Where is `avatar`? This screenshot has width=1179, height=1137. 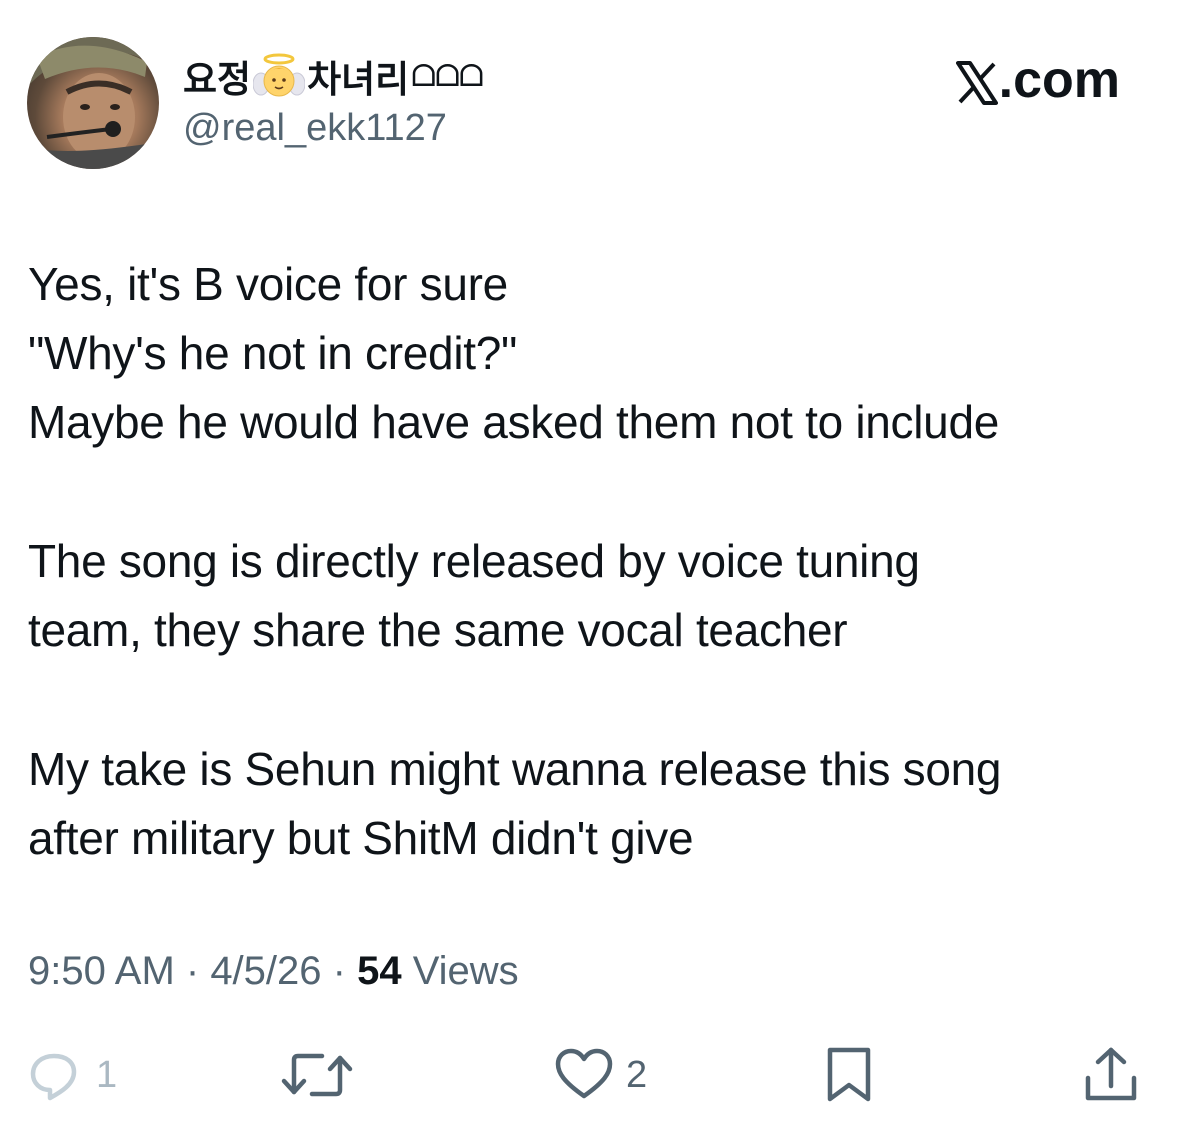 avatar is located at coordinates (93, 103).